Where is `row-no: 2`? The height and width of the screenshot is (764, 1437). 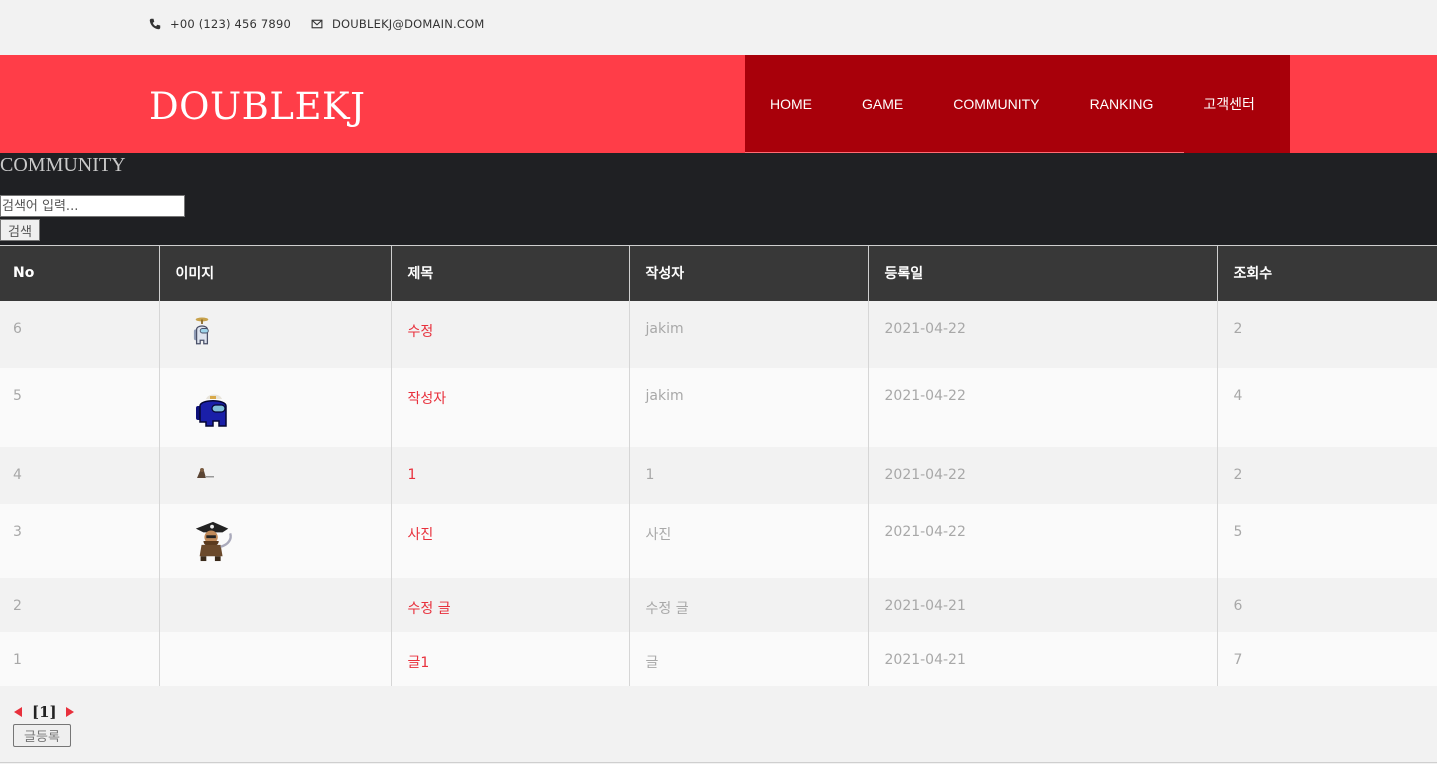 row-no: 2 is located at coordinates (17, 605).